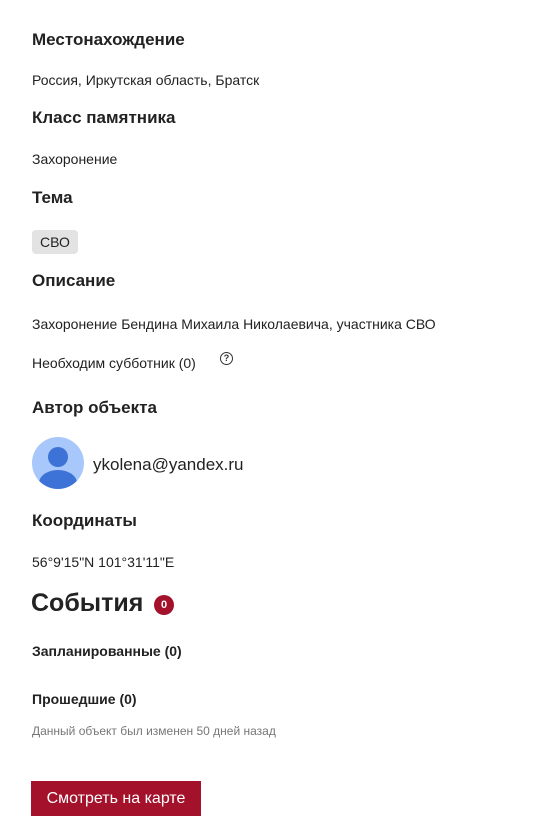  I want to click on monument-class-value: Захоронение, so click(75, 159).